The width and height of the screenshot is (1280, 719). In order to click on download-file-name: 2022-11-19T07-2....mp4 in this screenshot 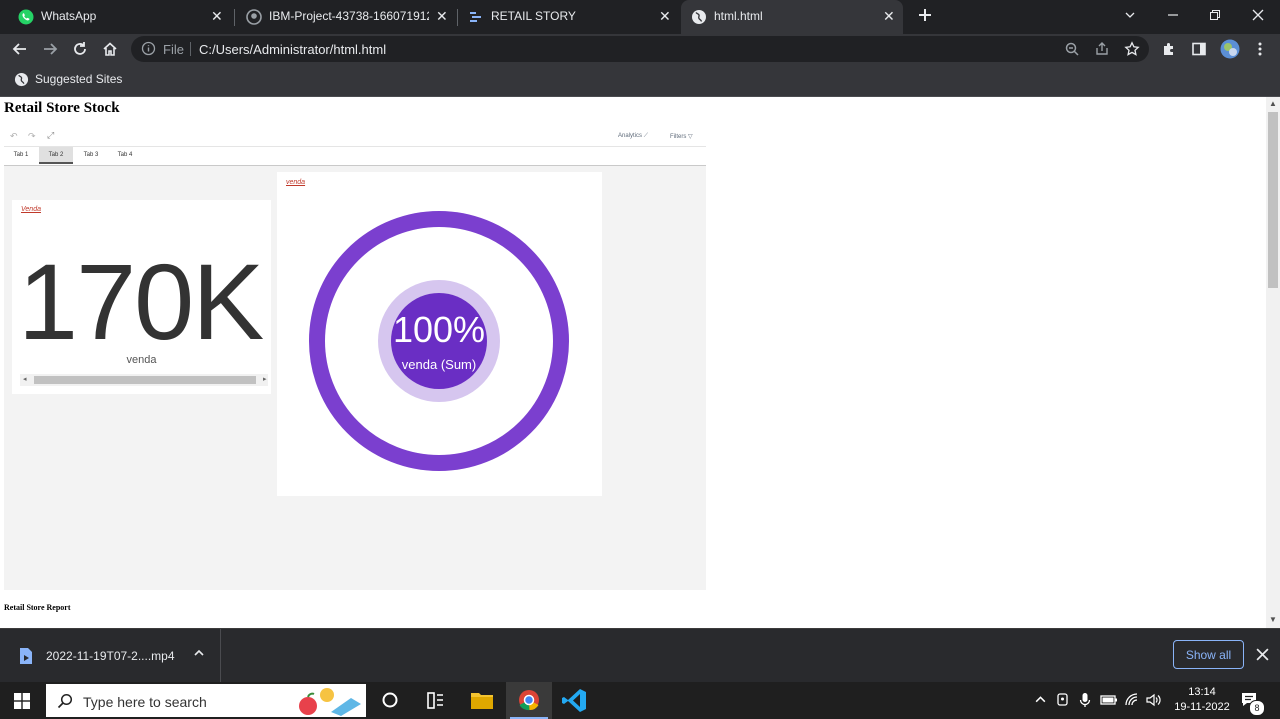, I will do `click(110, 656)`.